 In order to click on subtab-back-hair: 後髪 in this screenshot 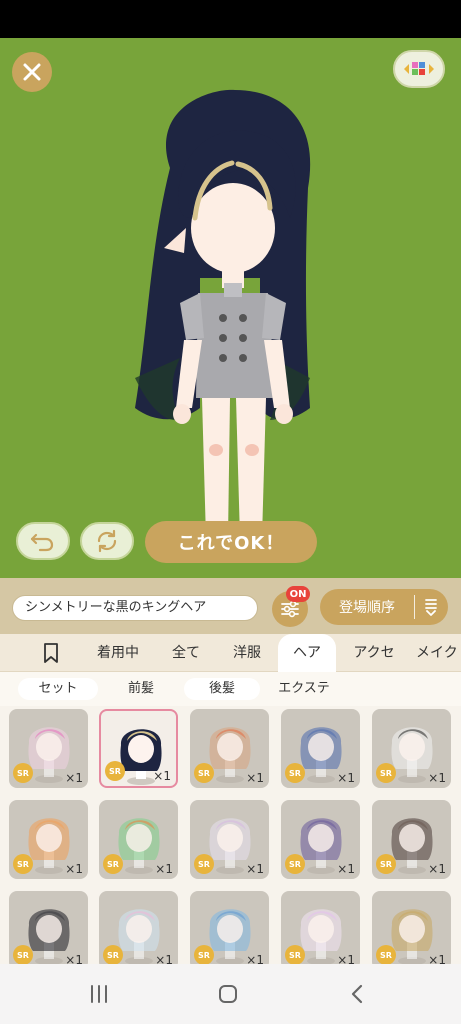, I will do `click(222, 689)`.